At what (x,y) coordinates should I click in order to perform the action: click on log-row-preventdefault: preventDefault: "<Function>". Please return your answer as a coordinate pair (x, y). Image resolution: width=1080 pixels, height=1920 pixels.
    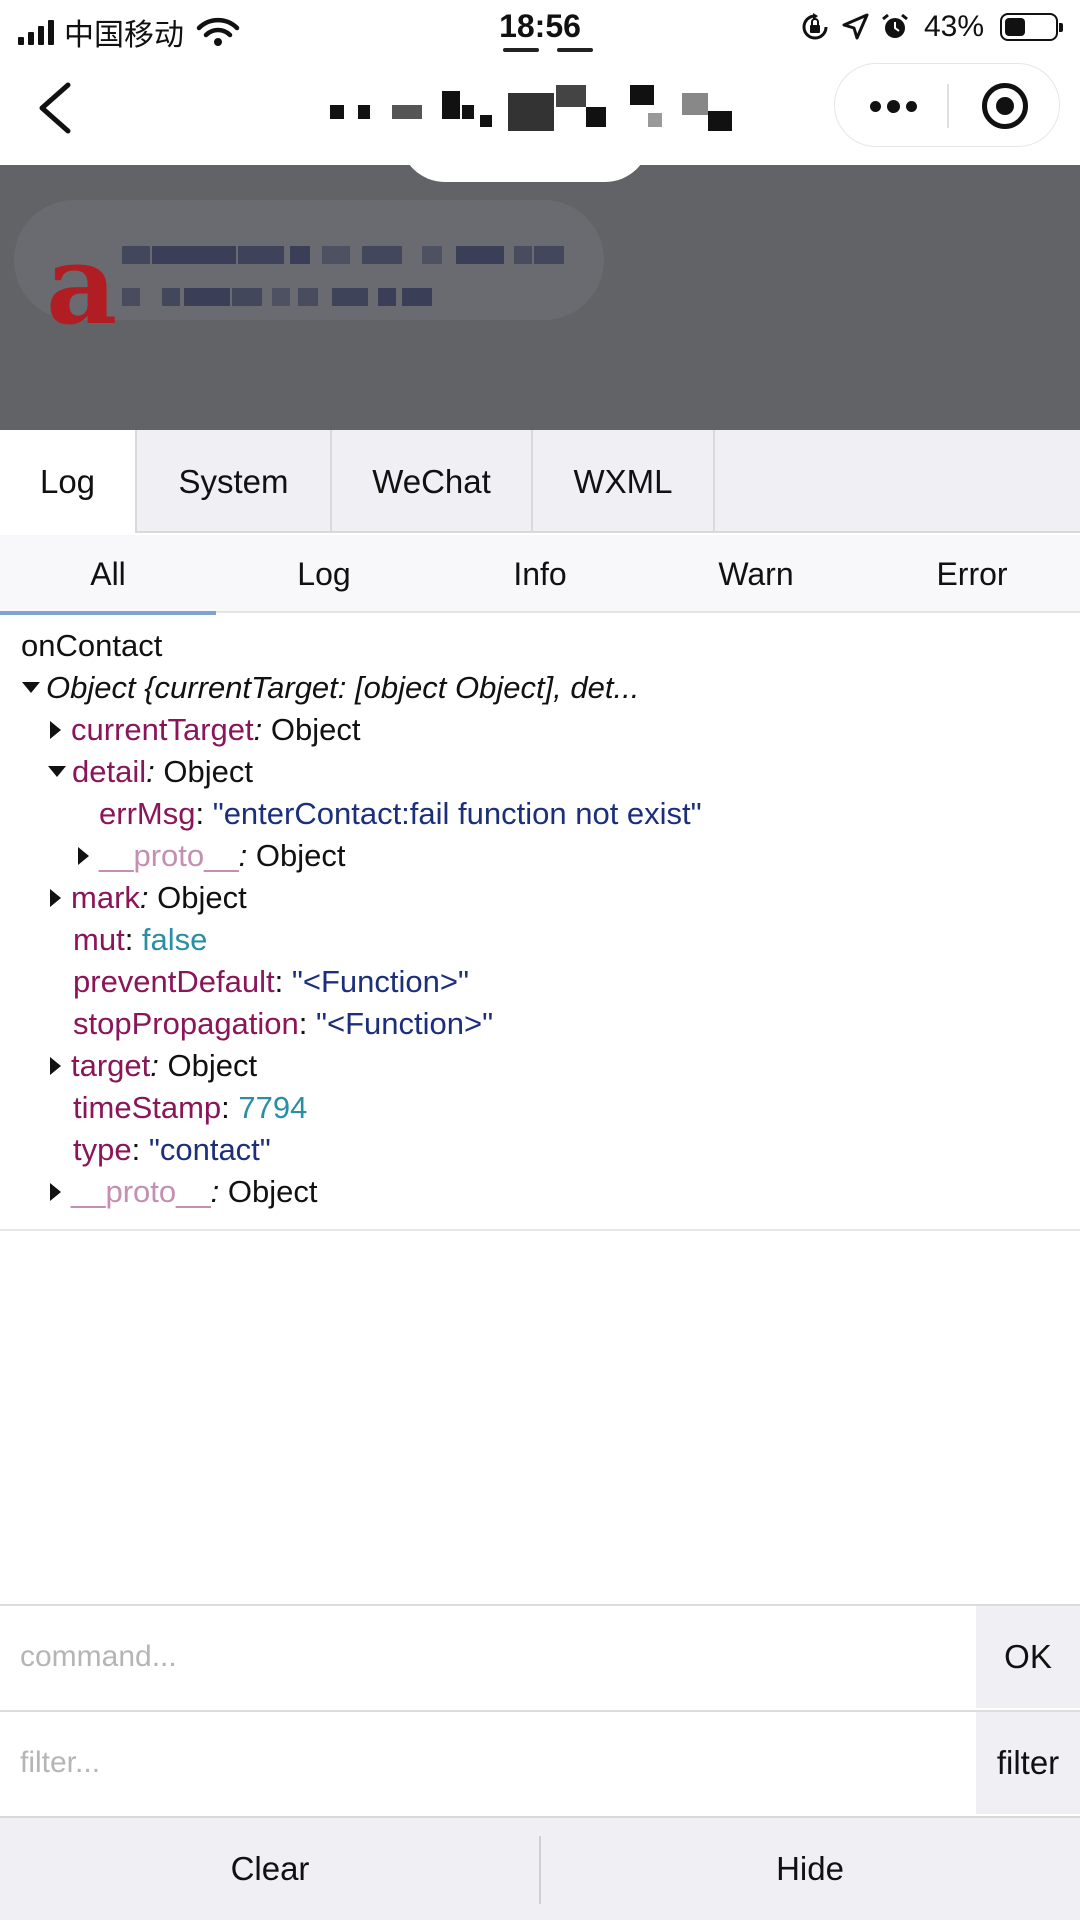
    Looking at the image, I should click on (271, 982).